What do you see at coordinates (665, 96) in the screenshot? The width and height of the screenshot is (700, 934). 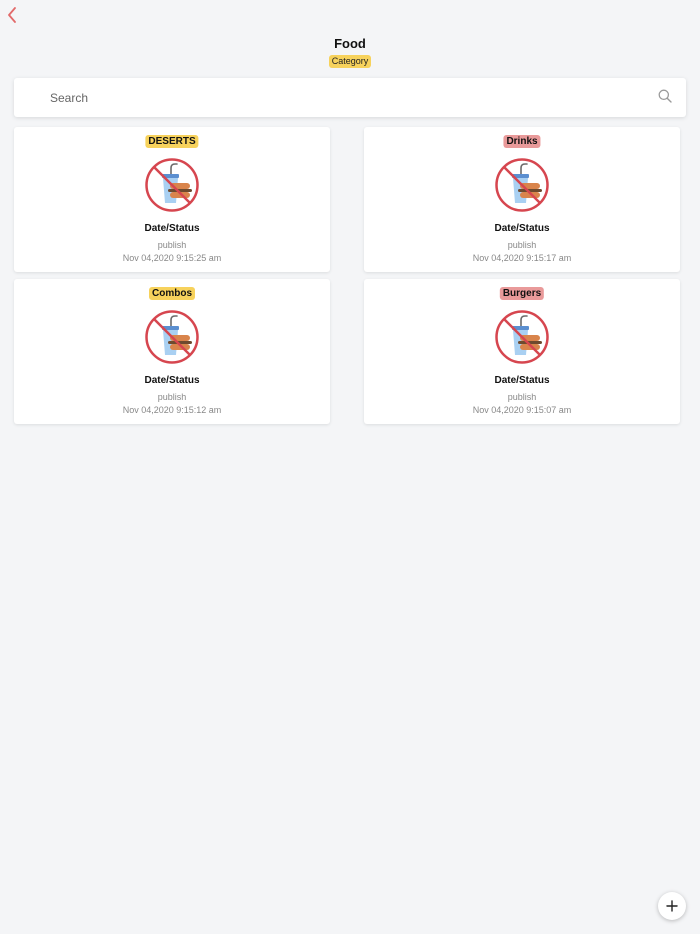 I see `search-icon` at bounding box center [665, 96].